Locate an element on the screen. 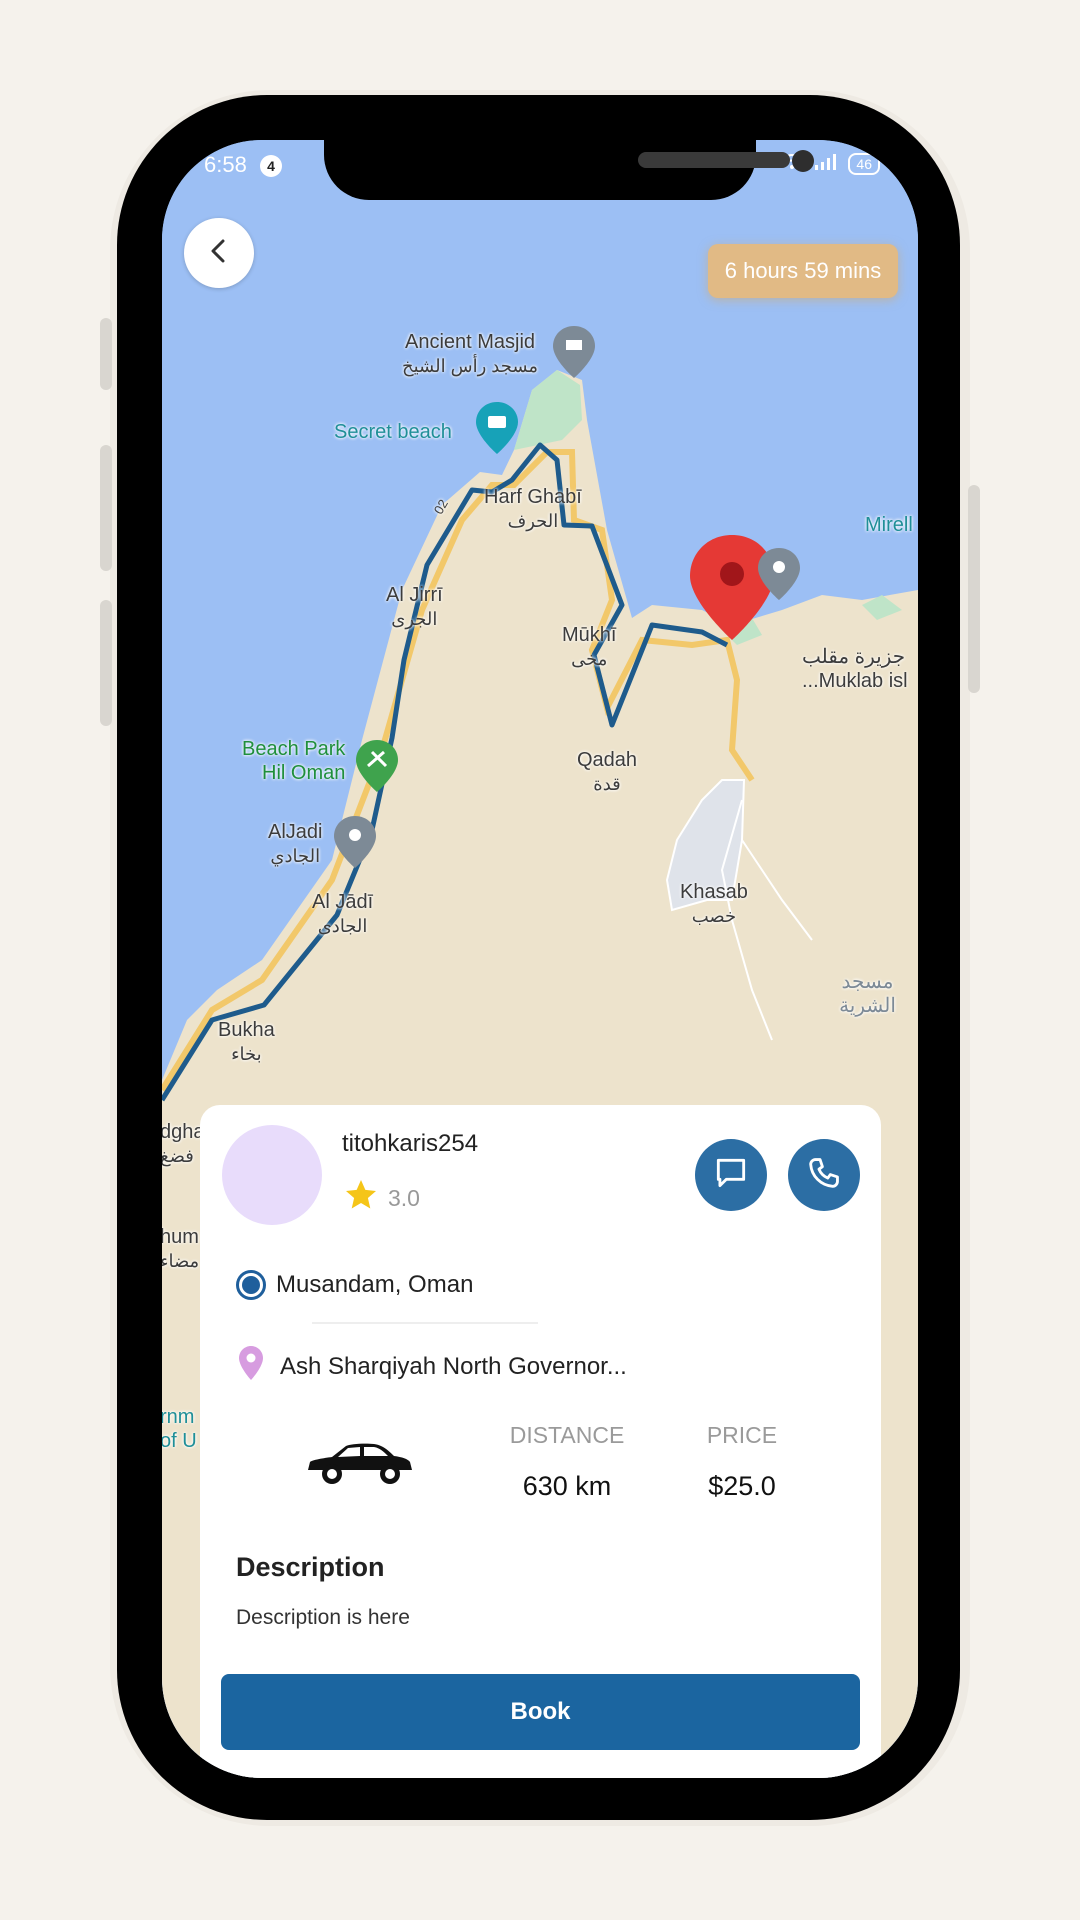 This screenshot has height=1920, width=1080. notch is located at coordinates (569, 170).